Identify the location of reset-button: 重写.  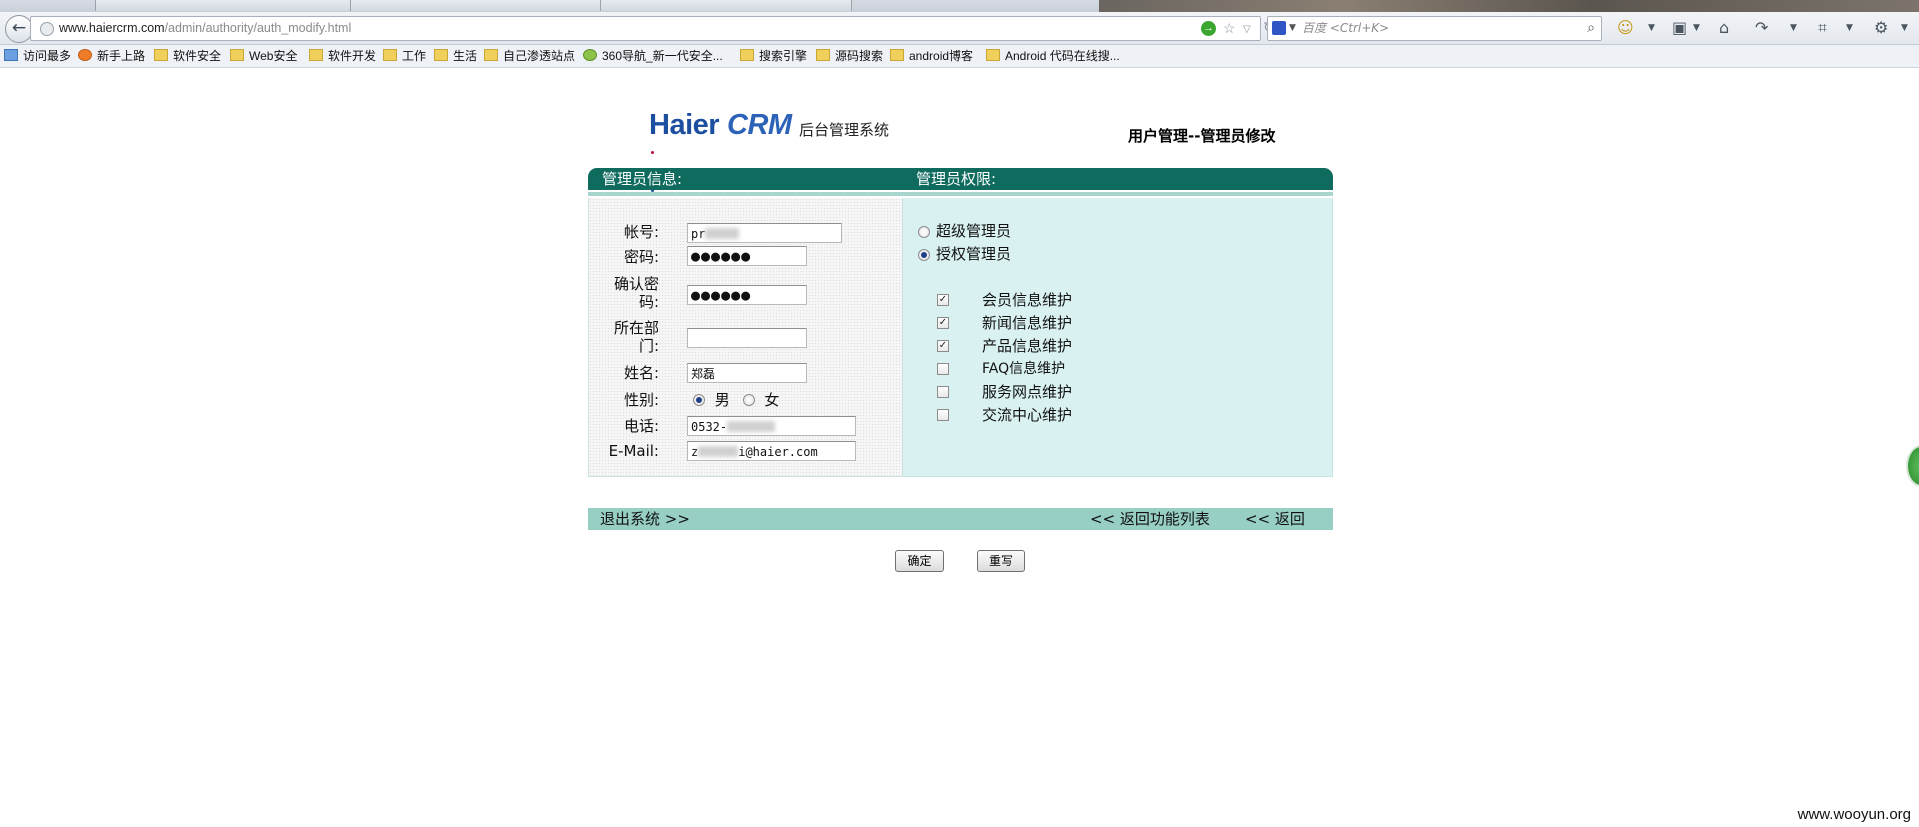
(1001, 561).